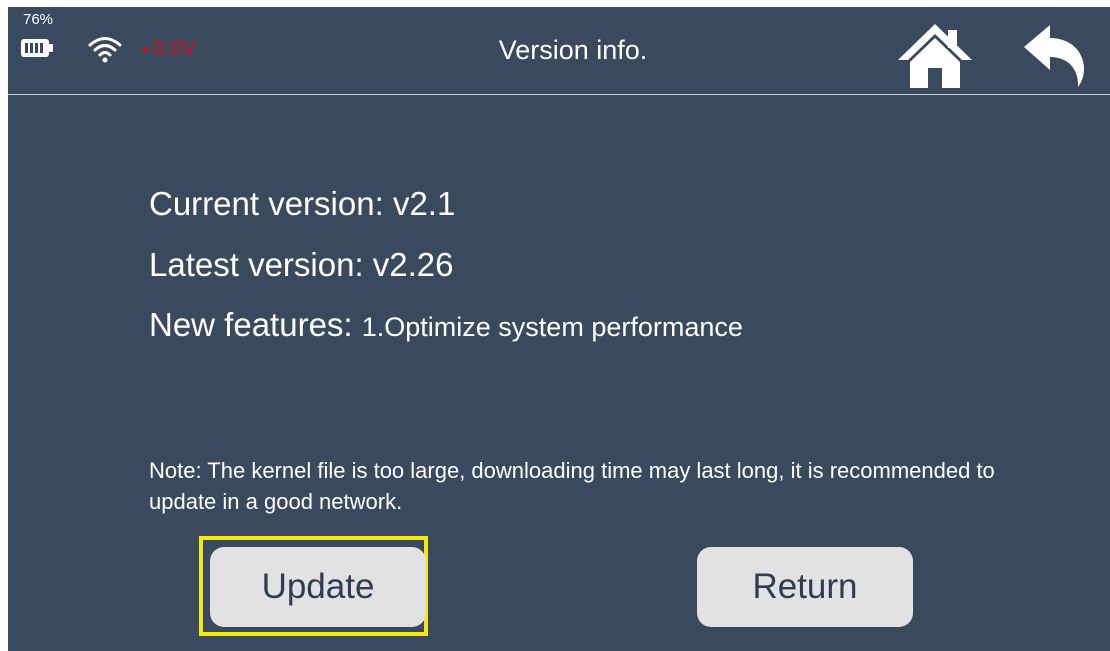 The width and height of the screenshot is (1110, 651). I want to click on latest-version-label: Latest version:, so click(261, 264).